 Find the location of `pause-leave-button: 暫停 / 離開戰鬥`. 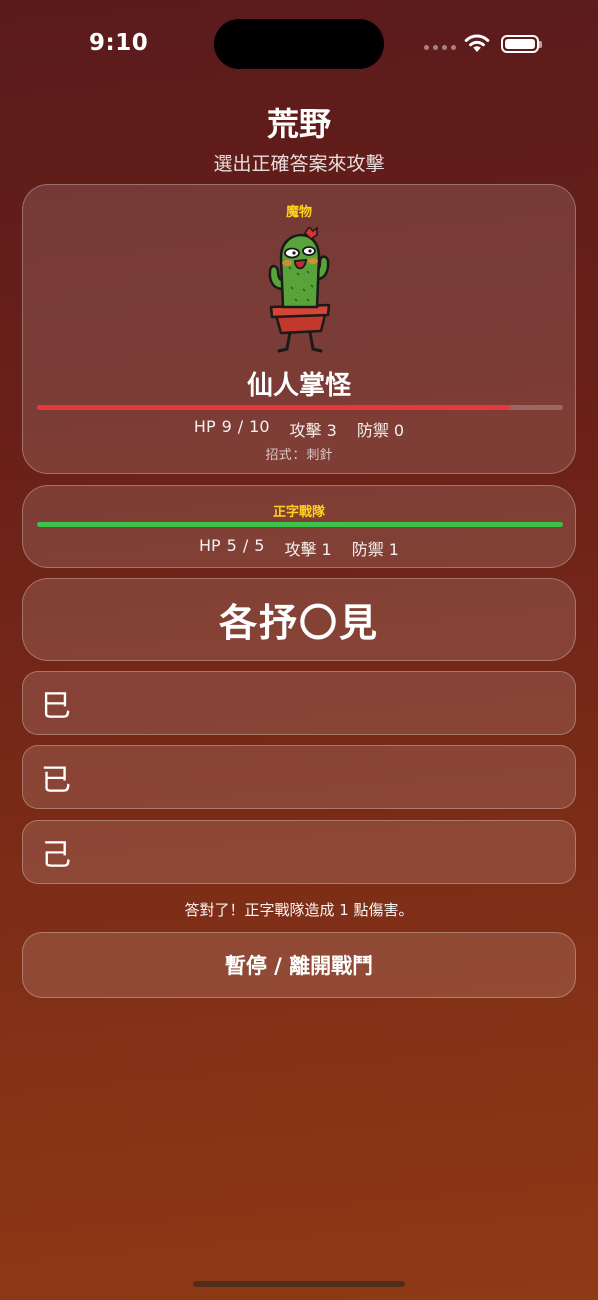

pause-leave-button: 暫停 / 離開戰鬥 is located at coordinates (299, 965).